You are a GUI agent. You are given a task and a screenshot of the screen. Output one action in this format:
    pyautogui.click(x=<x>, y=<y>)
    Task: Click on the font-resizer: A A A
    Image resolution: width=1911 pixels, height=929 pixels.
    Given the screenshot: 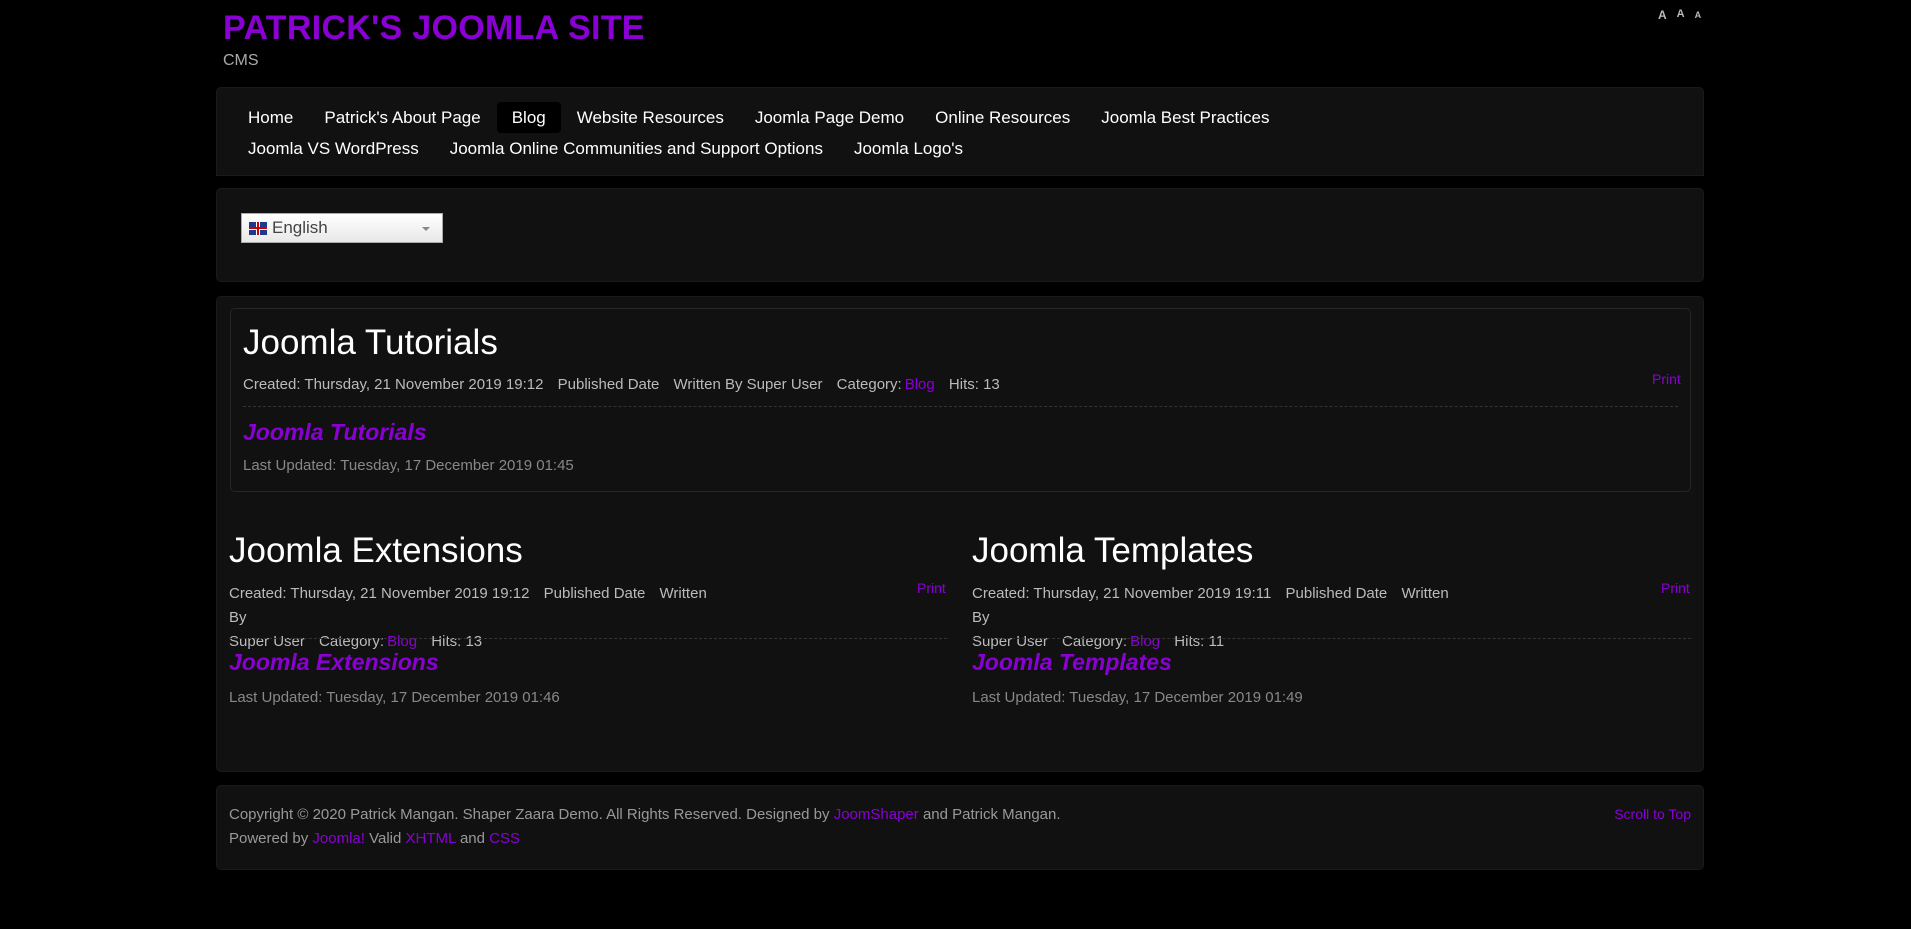 What is the action you would take?
    pyautogui.click(x=1679, y=15)
    